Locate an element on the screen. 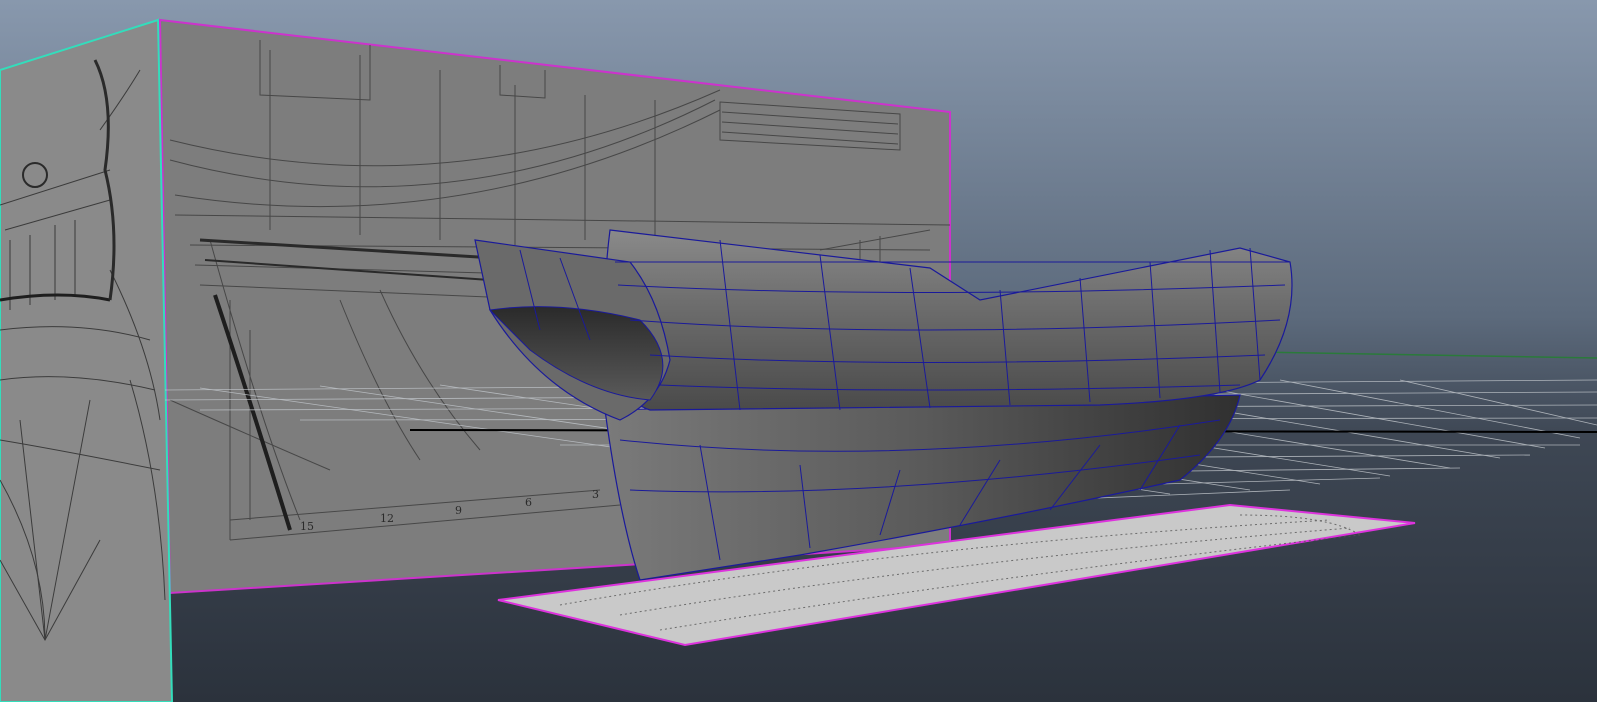 The height and width of the screenshot is (702, 1597). station-label-9: 9 is located at coordinates (458, 510).